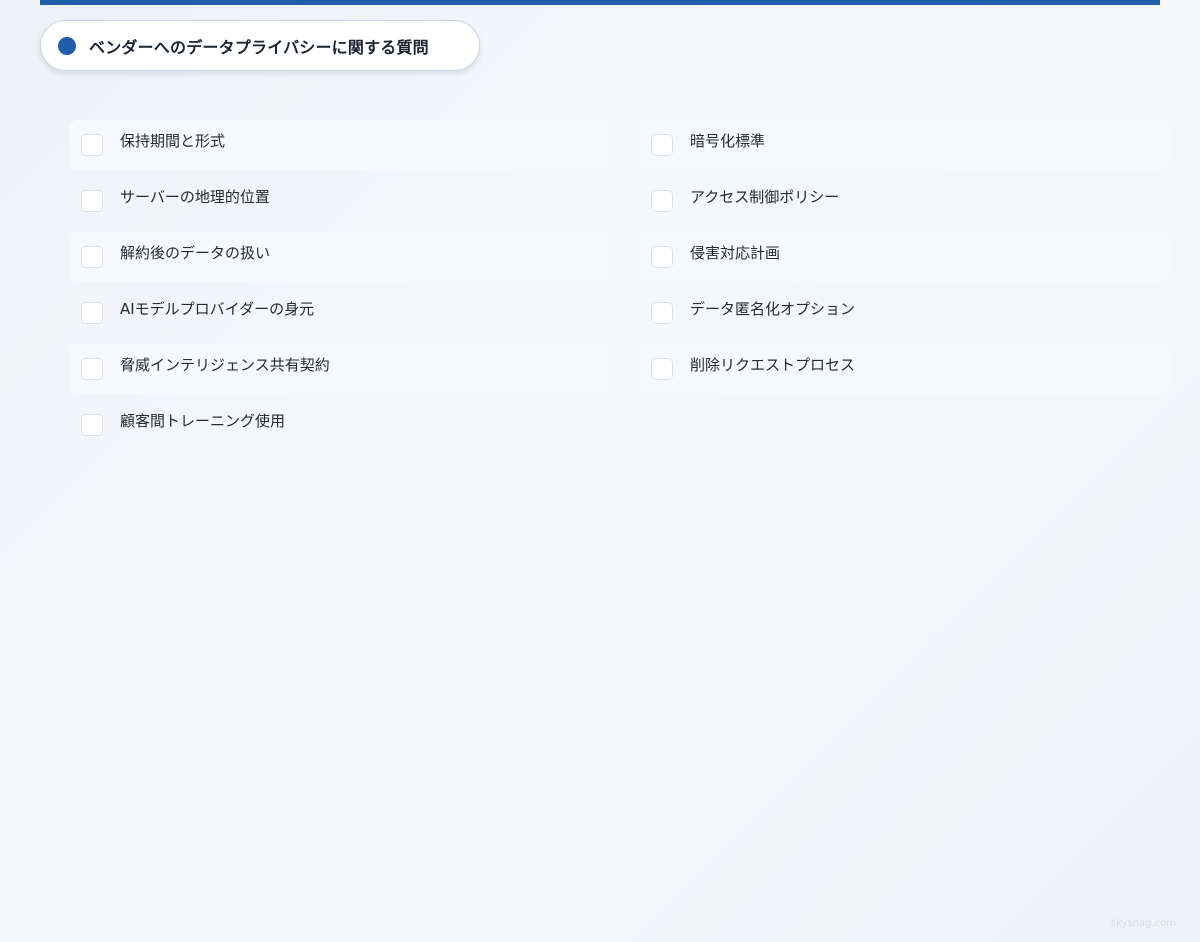 The height and width of the screenshot is (942, 1200). Describe the element at coordinates (217, 309) in the screenshot. I see `checklist-item-label: AIモデルプロバイダーの身元` at that location.